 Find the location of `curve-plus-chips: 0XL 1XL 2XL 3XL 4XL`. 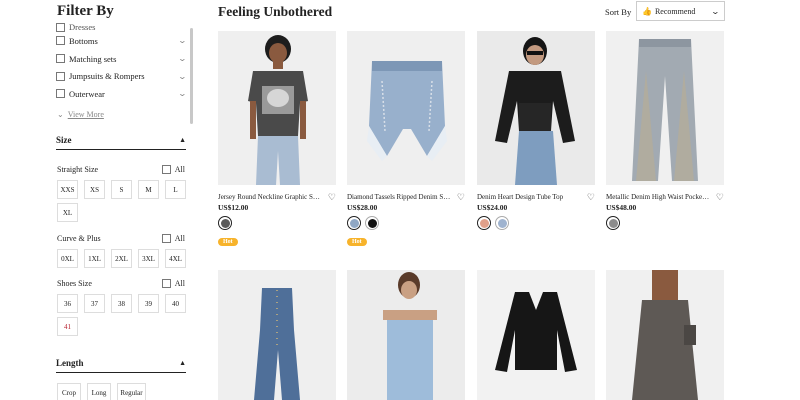

curve-plus-chips: 0XL 1XL 2XL 3XL 4XL is located at coordinates (124, 258).